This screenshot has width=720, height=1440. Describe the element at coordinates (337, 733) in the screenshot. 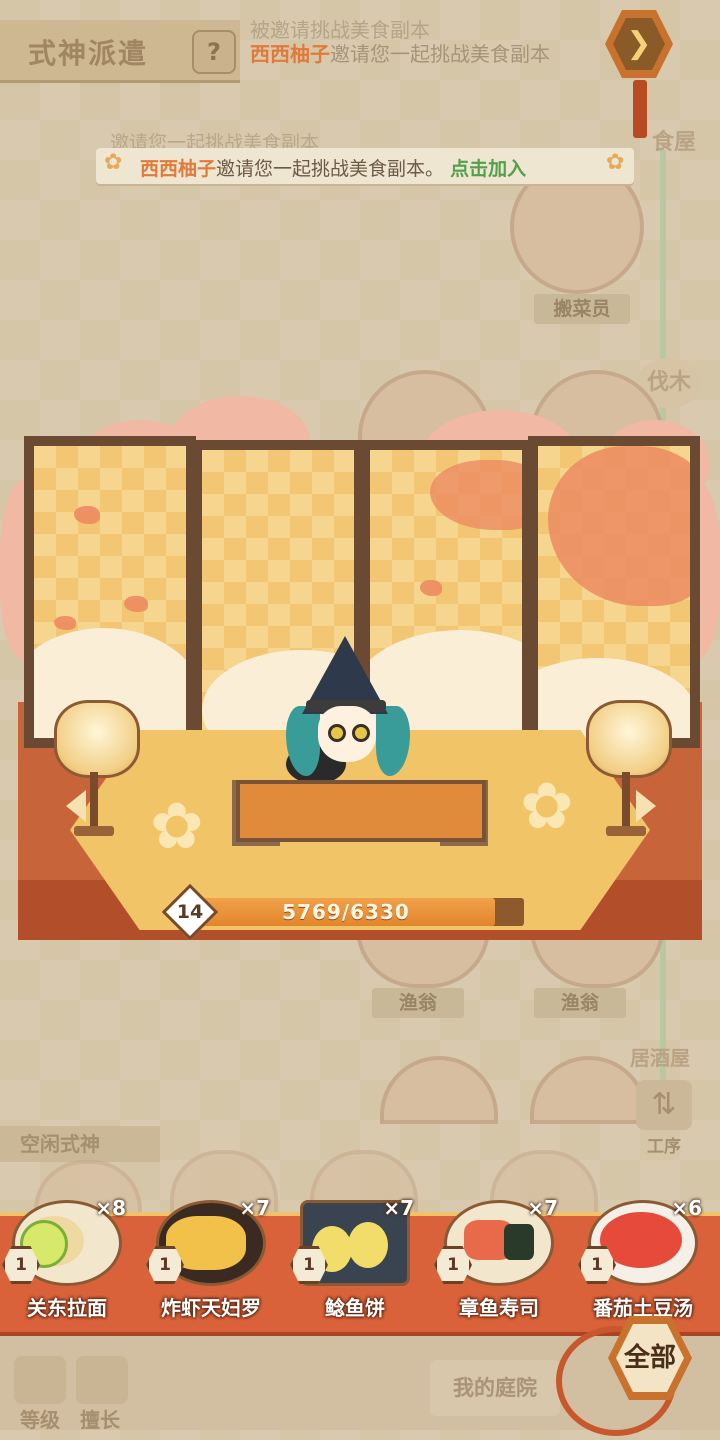

I see `character-eye-left` at that location.